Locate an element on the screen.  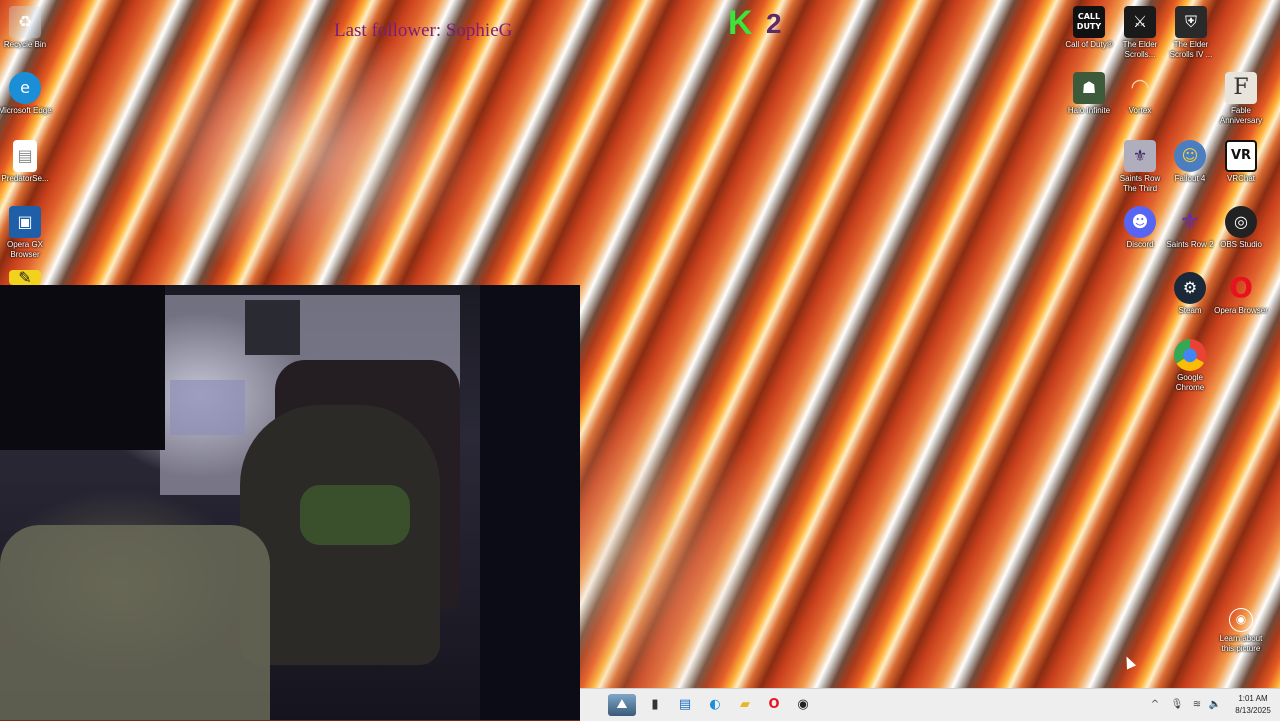
desktop-icon-halo-infinite: ☗ Halo Infinite is located at coordinates (1089, 94).